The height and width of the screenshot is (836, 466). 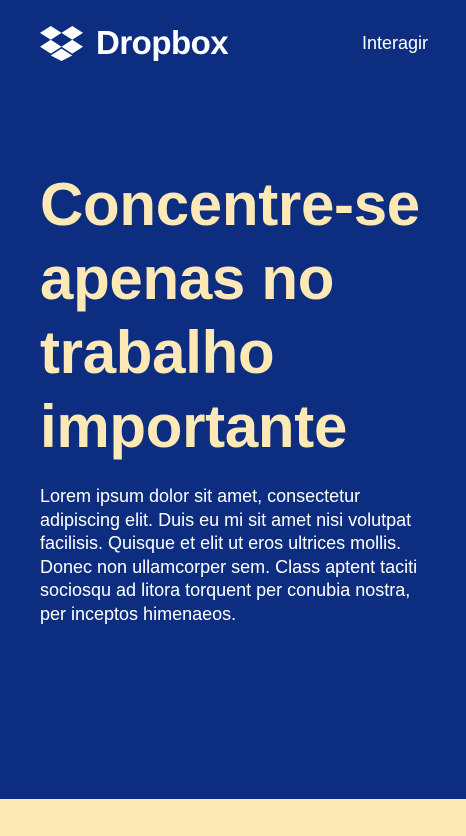 I want to click on nav-interagir-link: Interagir, so click(x=395, y=43).